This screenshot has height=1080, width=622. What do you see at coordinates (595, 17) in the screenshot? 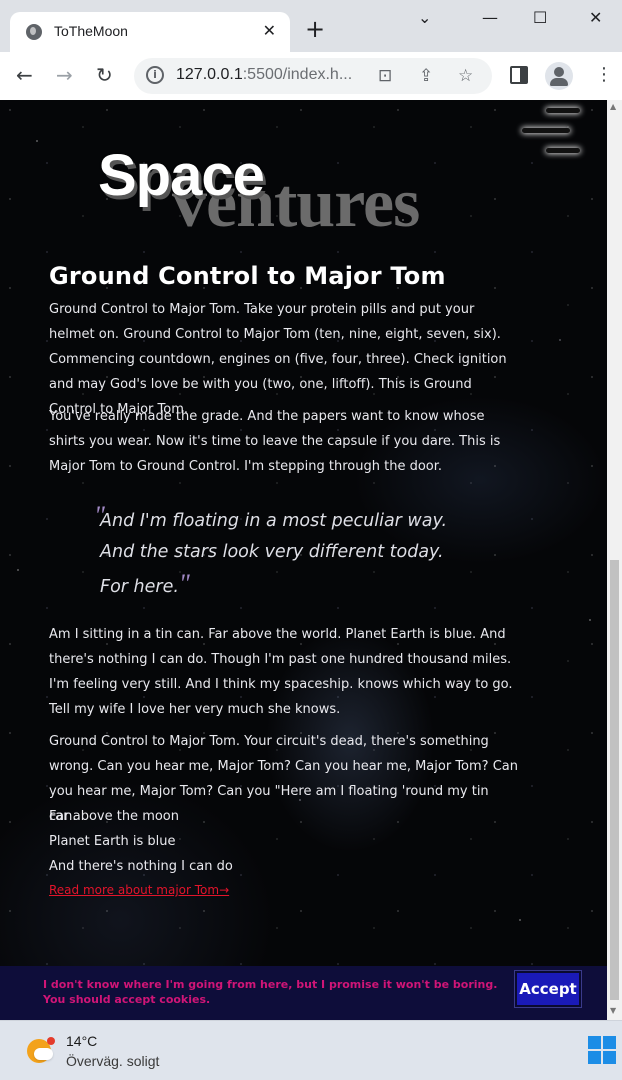
I see `window-close-icon: ✕` at bounding box center [595, 17].